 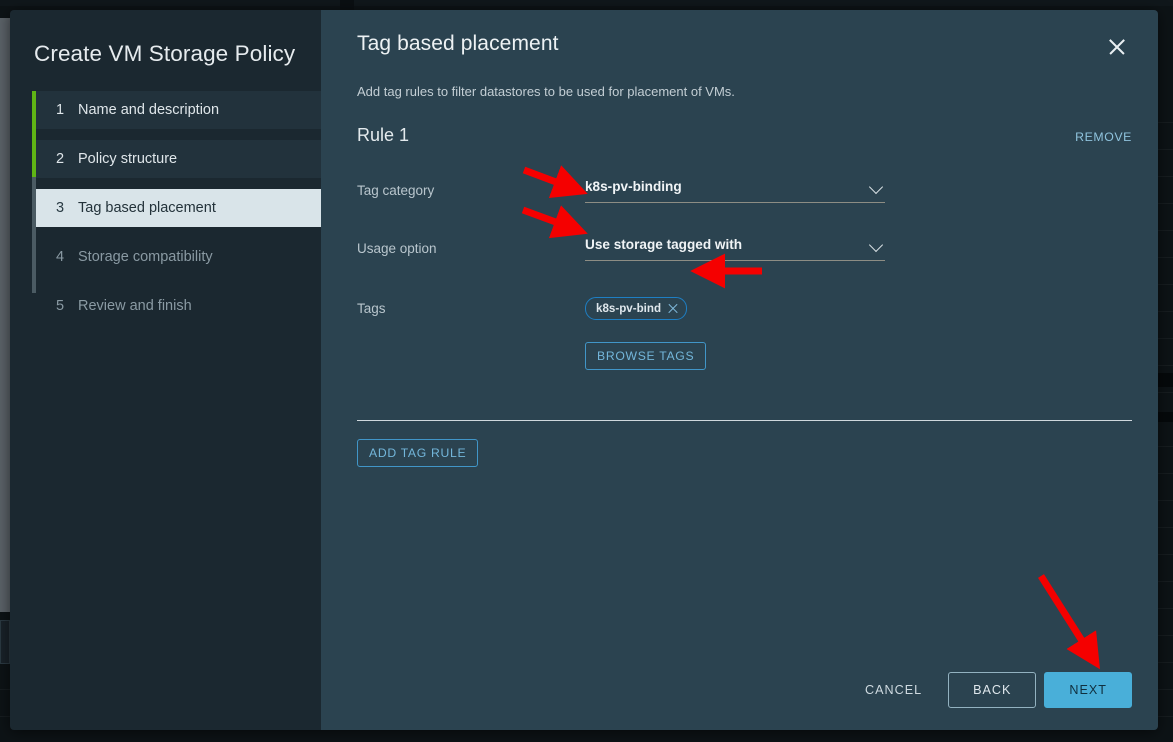 I want to click on usage-option-select: Use storage tagged with, so click(x=735, y=248).